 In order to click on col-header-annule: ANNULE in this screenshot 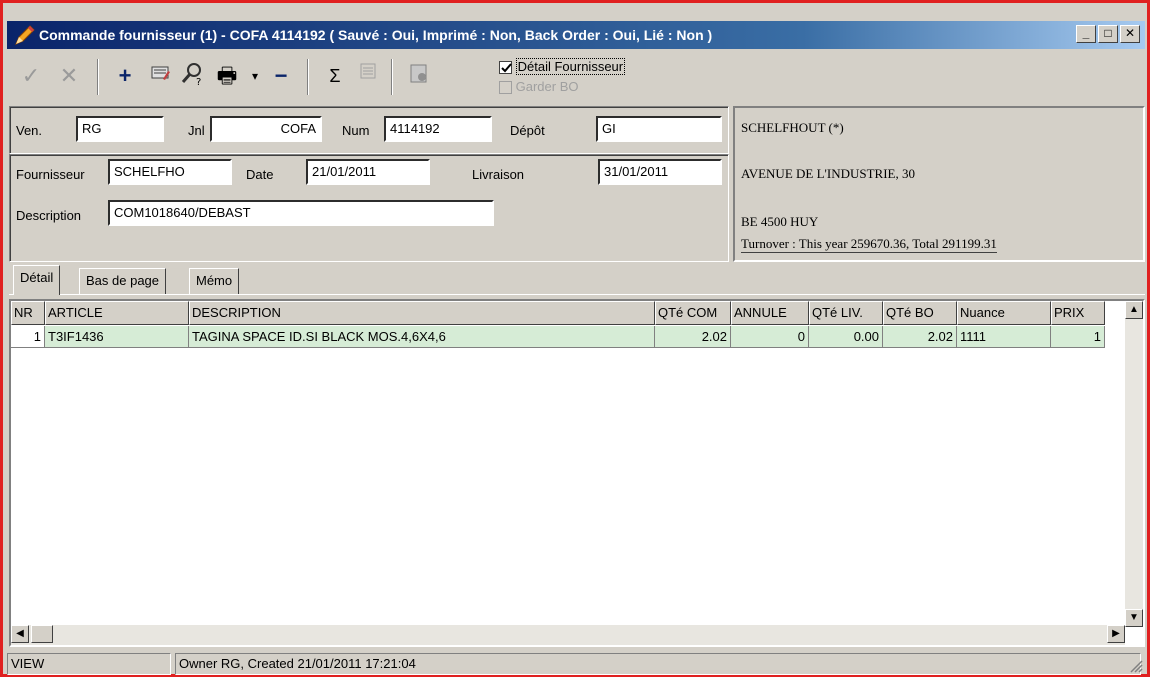, I will do `click(770, 313)`.